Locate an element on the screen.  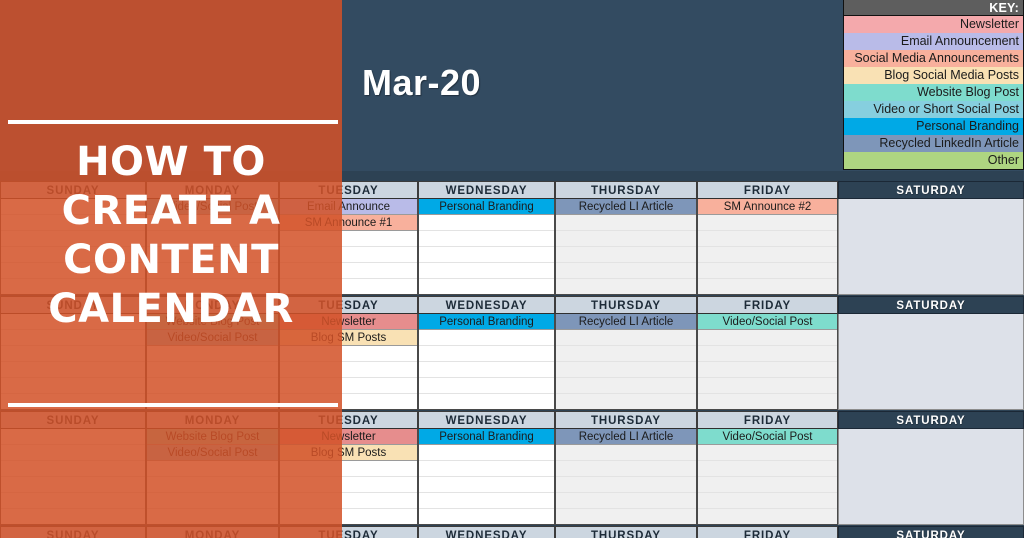
day-header-thursday: THURSDAY is located at coordinates (626, 420).